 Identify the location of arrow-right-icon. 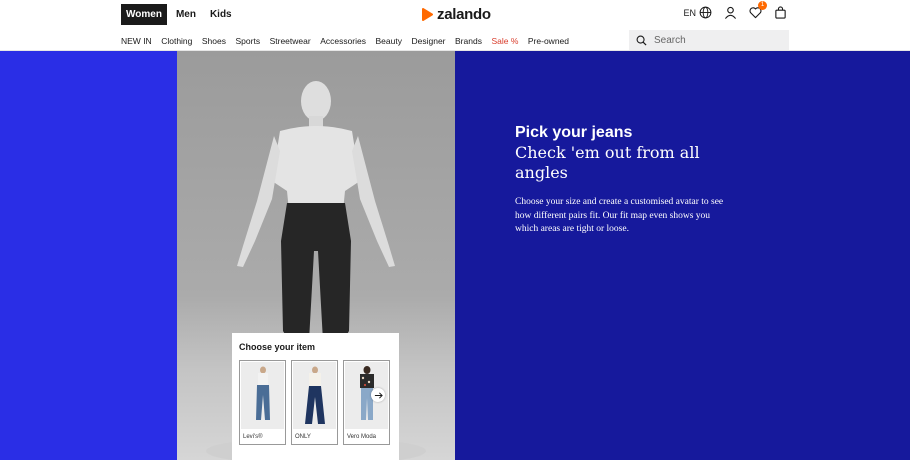
(378, 395).